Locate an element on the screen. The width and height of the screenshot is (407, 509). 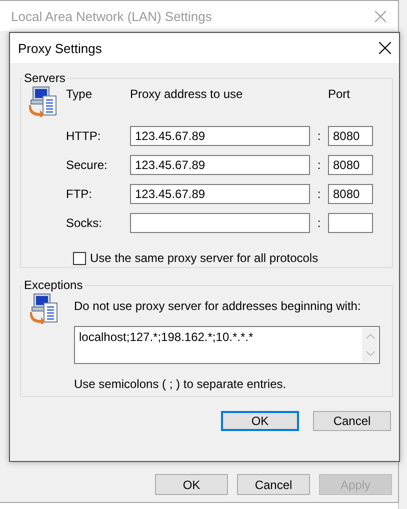
port-field is located at coordinates (350, 223).